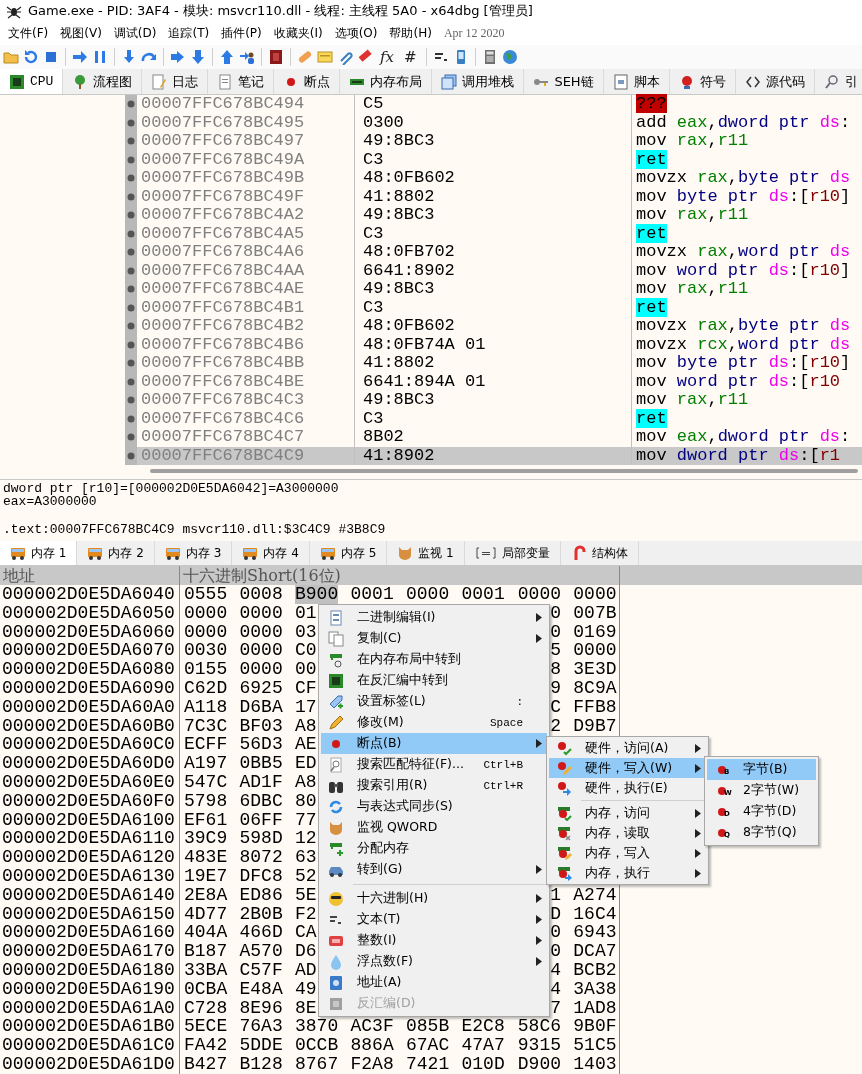  What do you see at coordinates (306, 895) in the screenshot?
I see `hex-cell: 5E` at bounding box center [306, 895].